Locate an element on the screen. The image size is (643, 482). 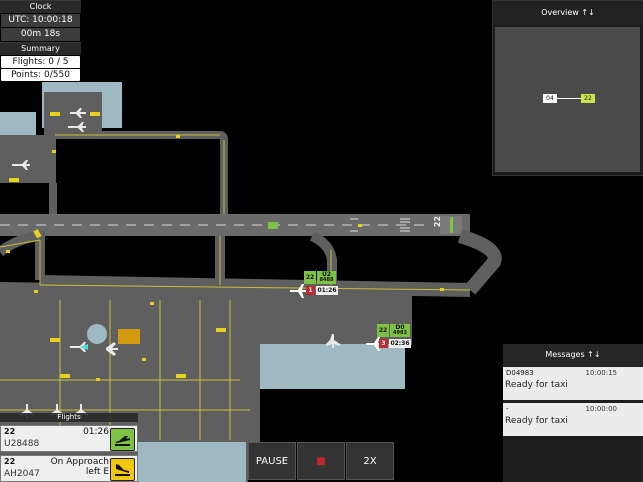
overview-minimap: 04 22 is located at coordinates (567, 99).